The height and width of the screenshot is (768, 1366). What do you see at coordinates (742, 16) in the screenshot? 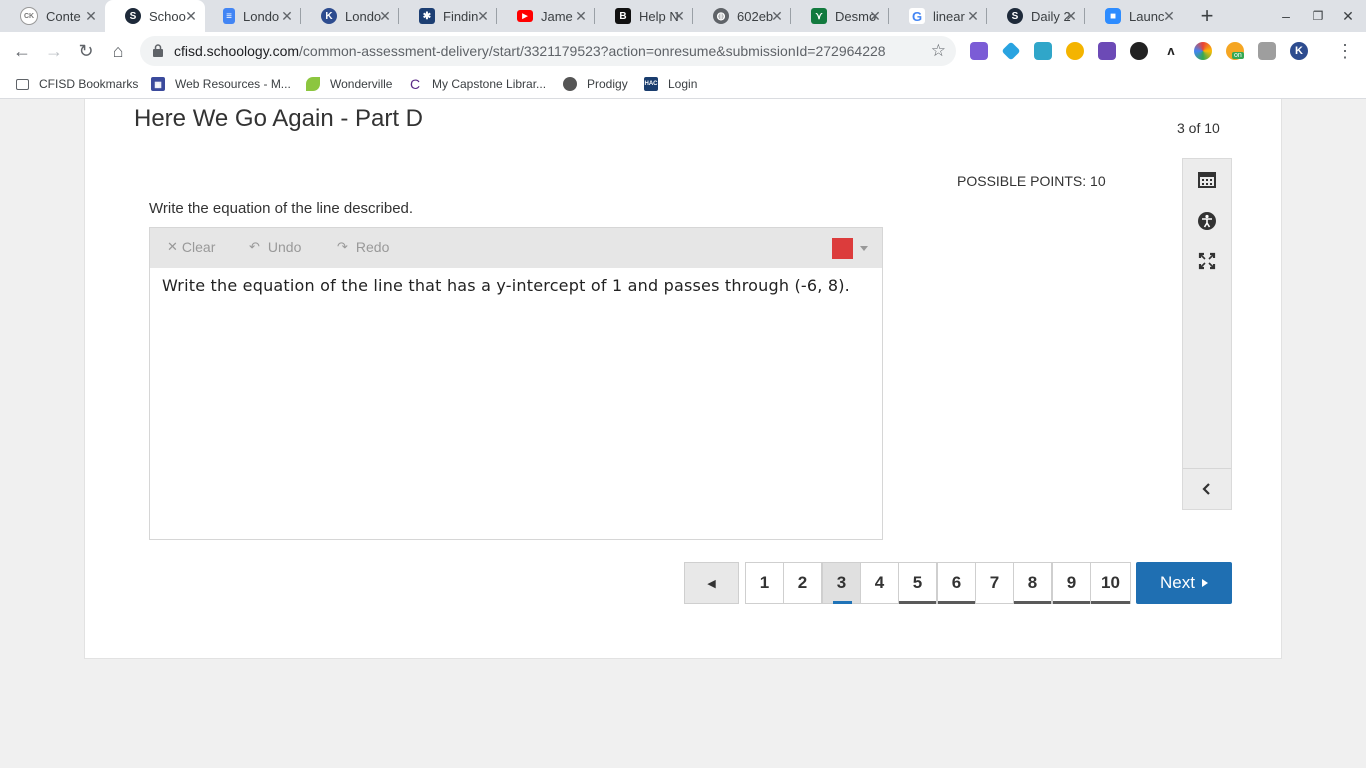
I see `tab-602eb: ◍ 602eb ✕` at bounding box center [742, 16].